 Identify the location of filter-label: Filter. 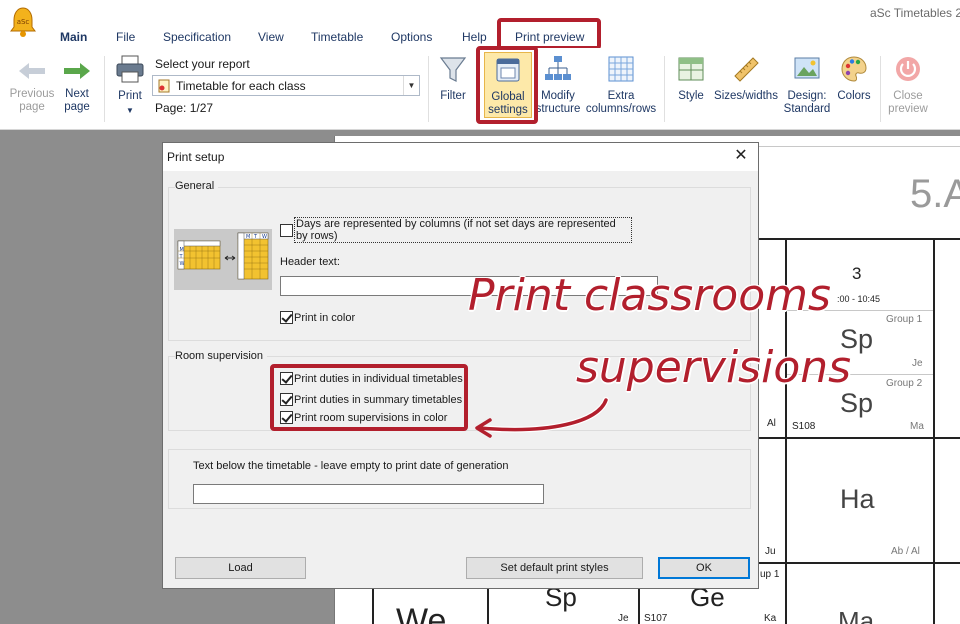
(453, 96).